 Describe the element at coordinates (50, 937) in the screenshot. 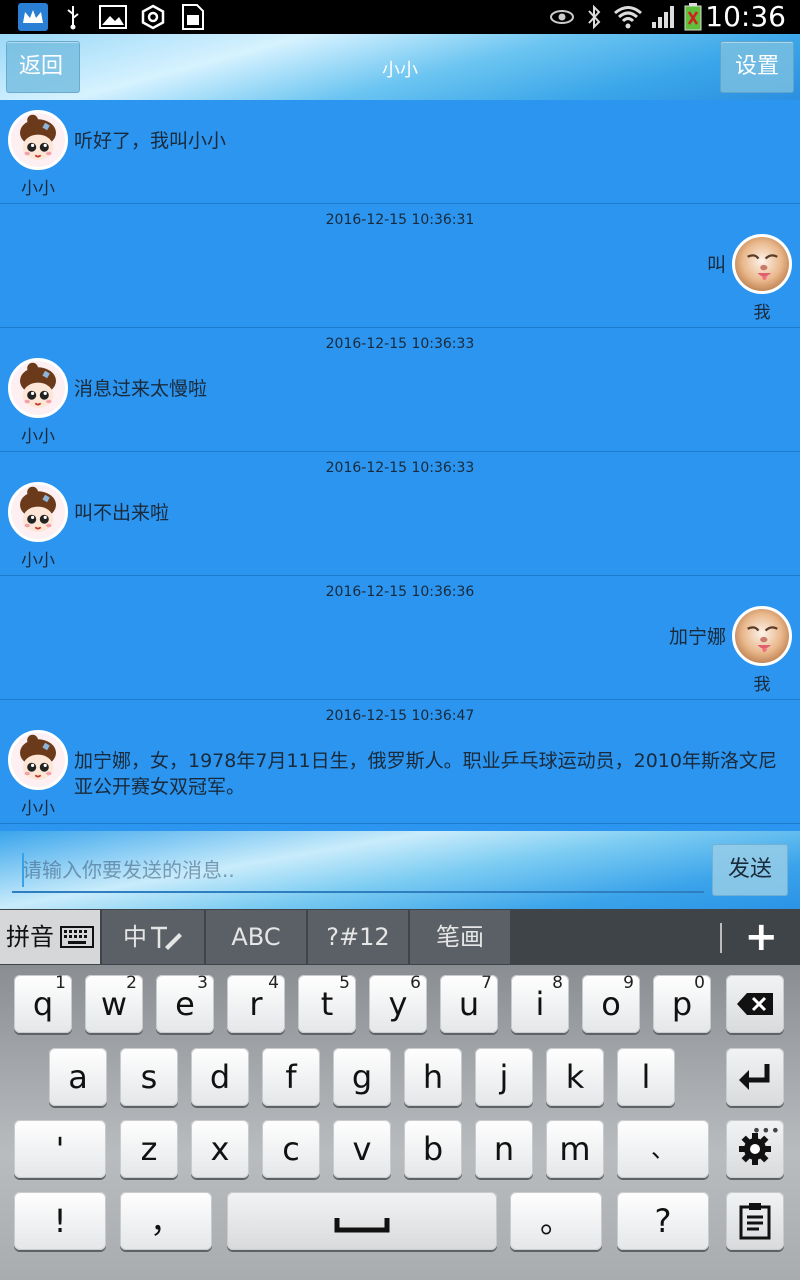

I see `ime-mode-pinyin: 拼音` at that location.